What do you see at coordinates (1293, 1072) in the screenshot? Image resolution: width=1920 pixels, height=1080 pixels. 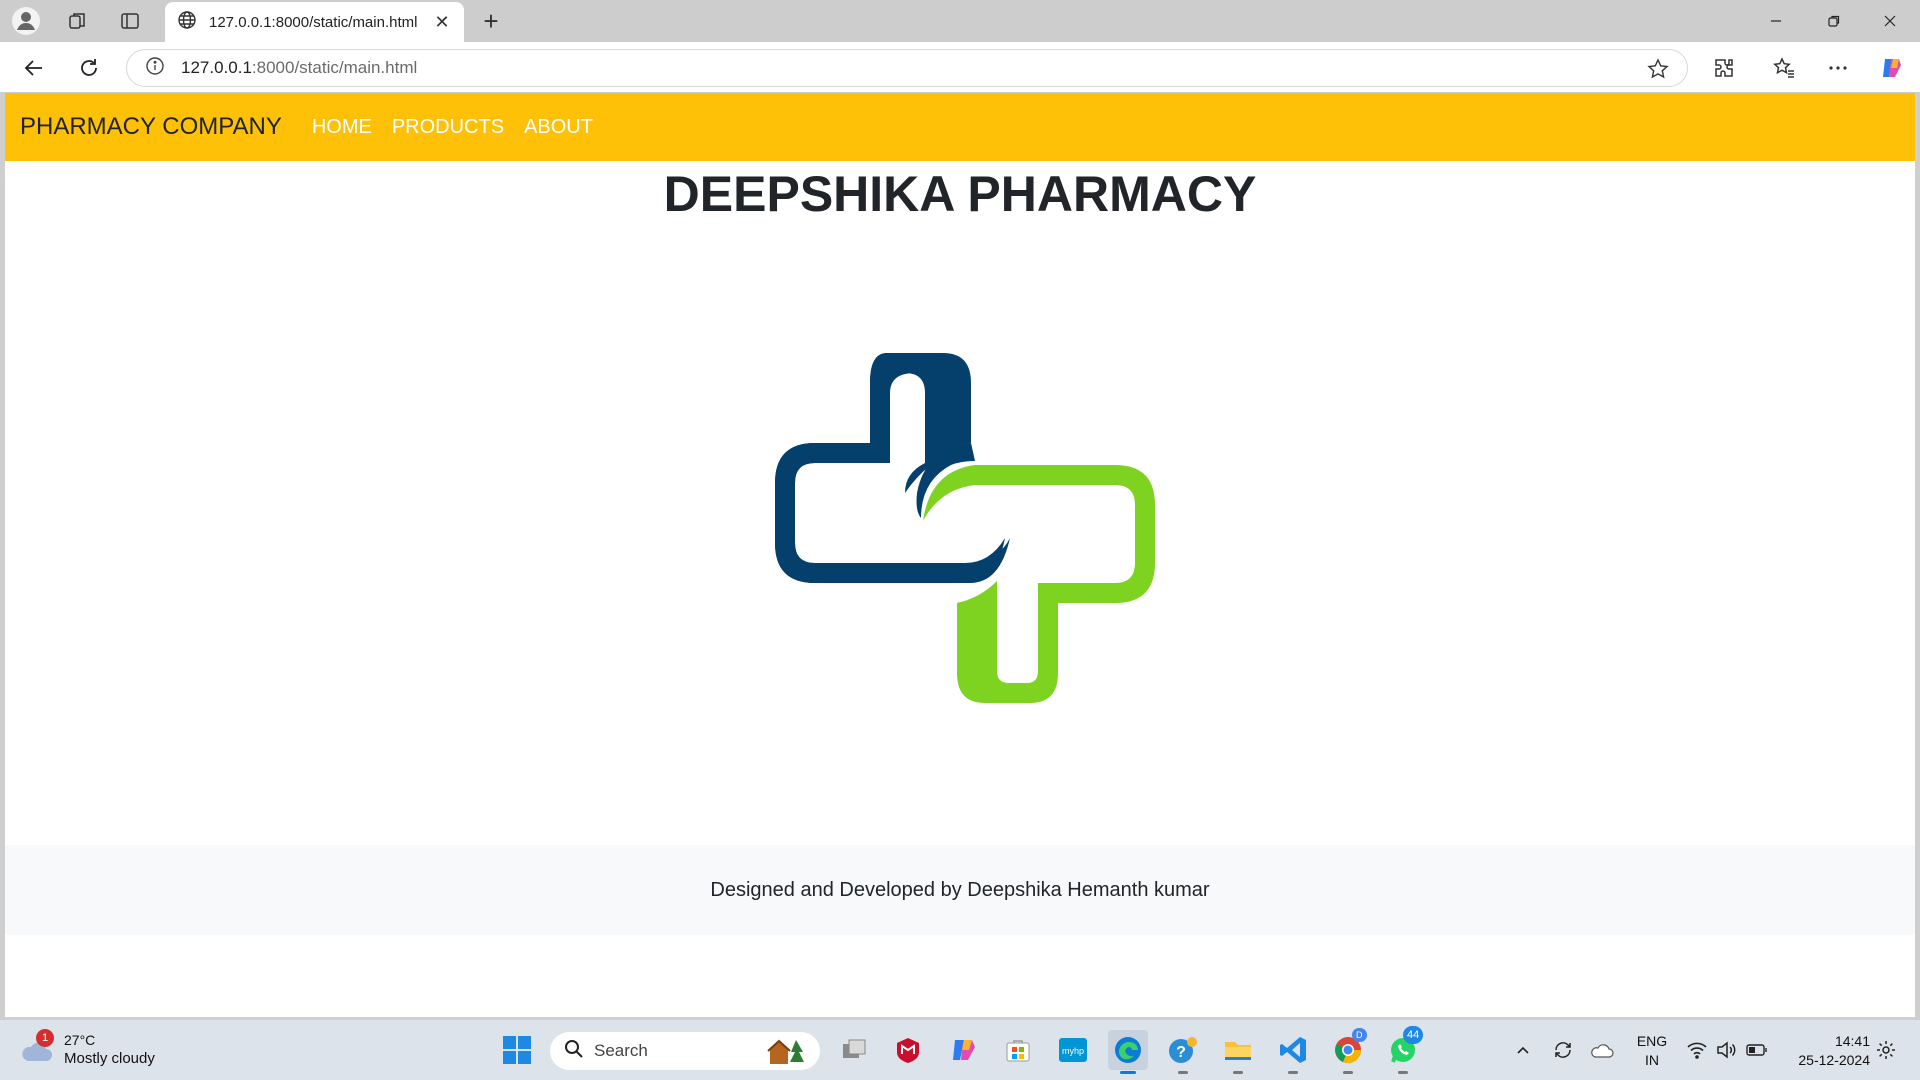 I see `vscode-running-indicator` at bounding box center [1293, 1072].